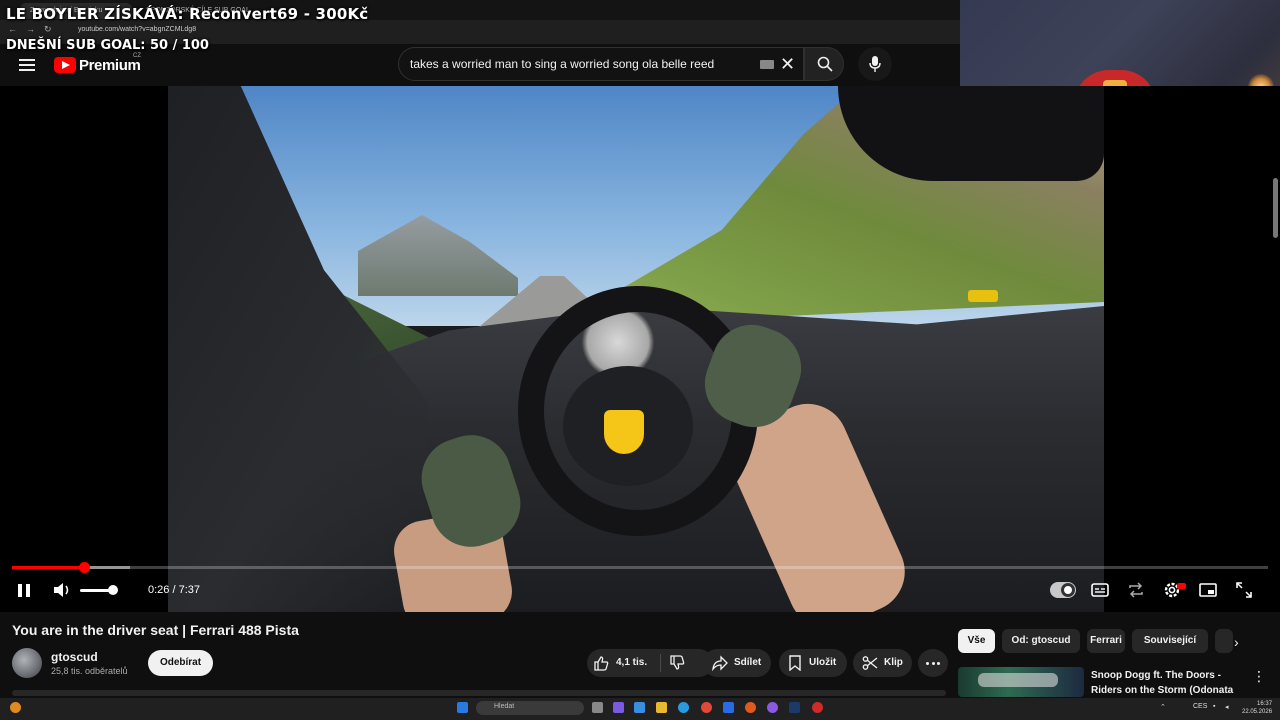  Describe the element at coordinates (795, 663) in the screenshot. I see `bookmark-icon` at that location.